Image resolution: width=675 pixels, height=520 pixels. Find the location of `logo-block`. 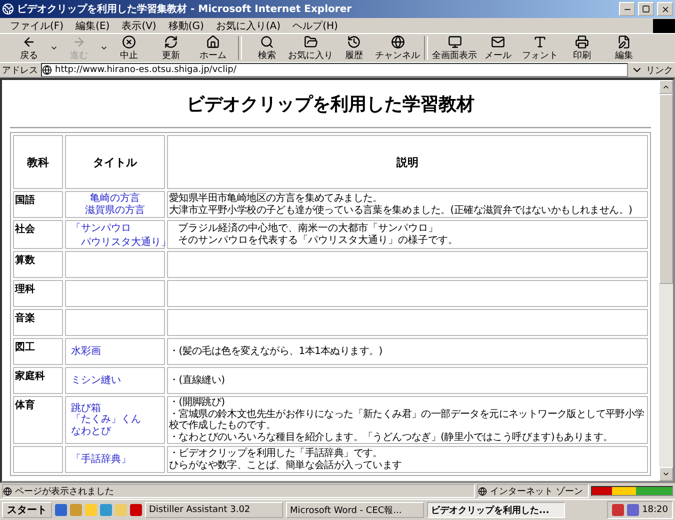

logo-block is located at coordinates (664, 25).